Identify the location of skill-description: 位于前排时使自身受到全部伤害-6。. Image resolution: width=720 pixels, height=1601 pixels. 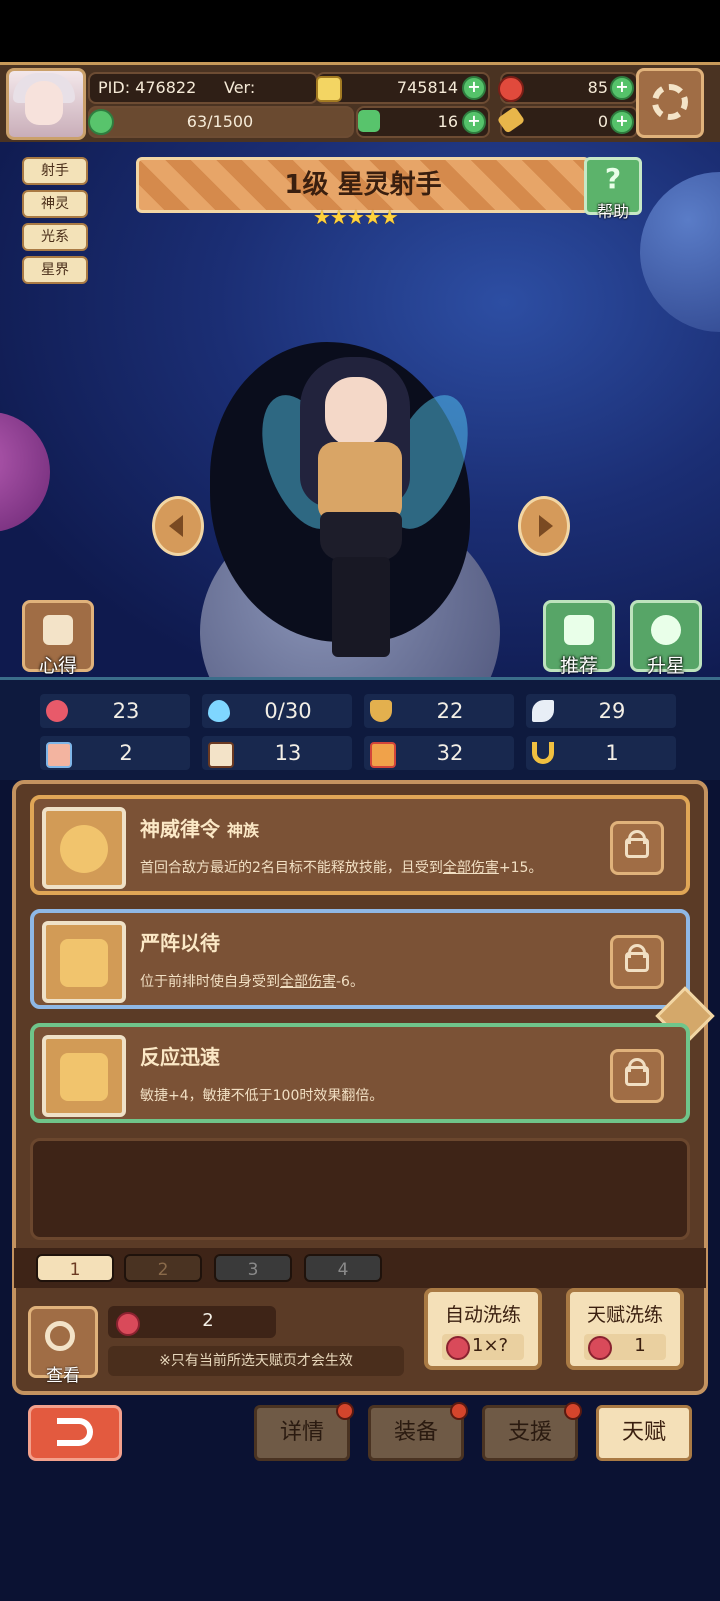
(252, 982).